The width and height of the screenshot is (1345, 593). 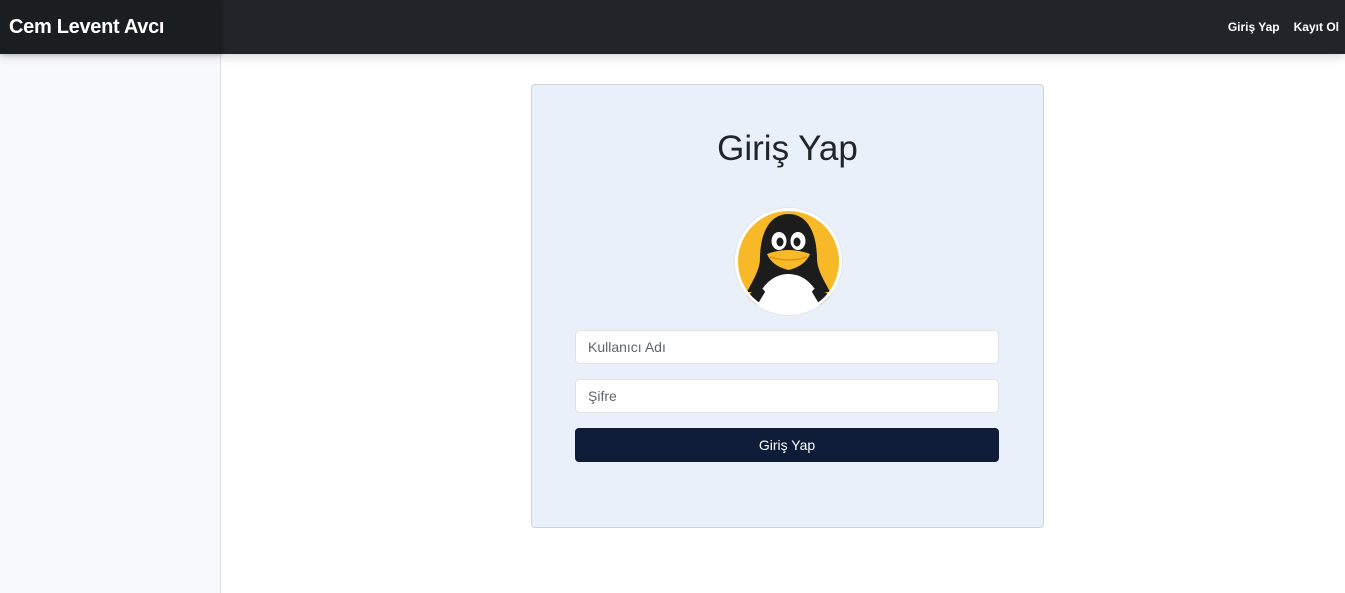 What do you see at coordinates (1254, 27) in the screenshot?
I see `nav-link-login: Giriş Yap` at bounding box center [1254, 27].